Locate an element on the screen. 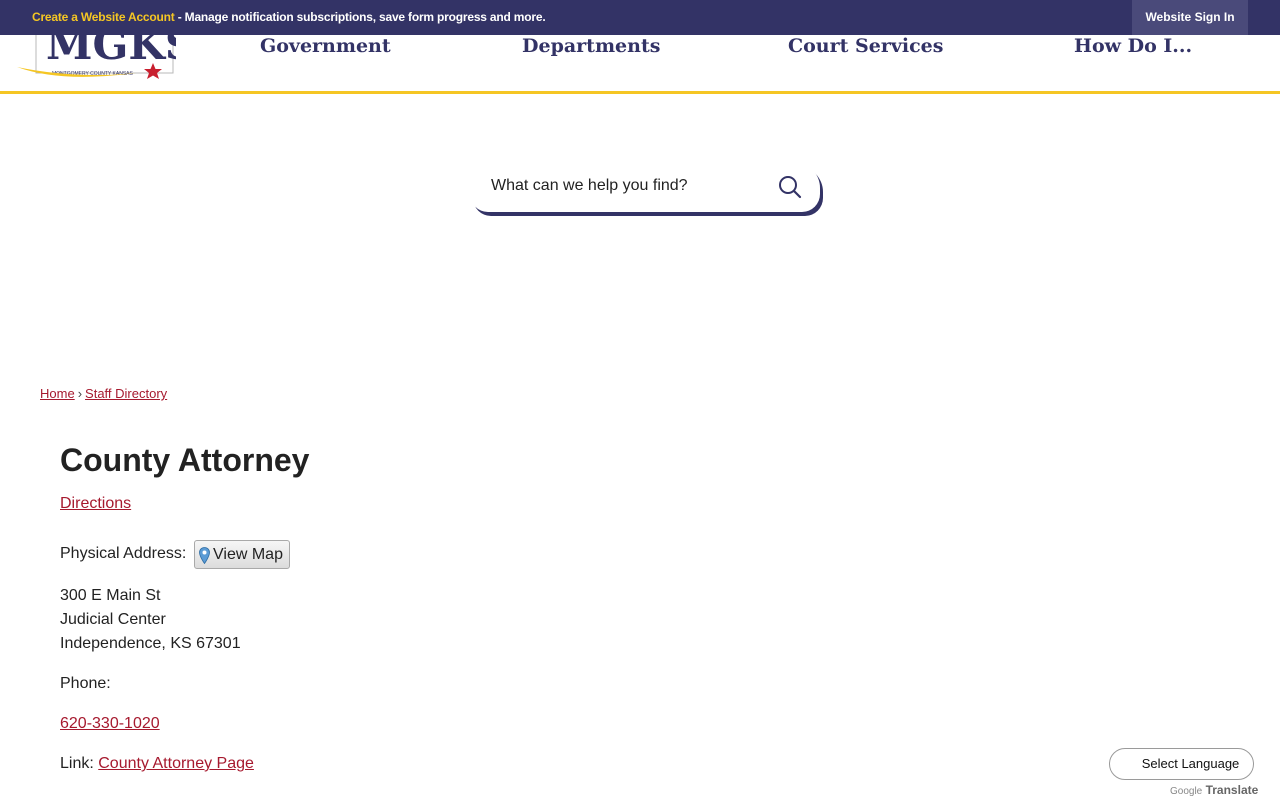  directions-link: Directions is located at coordinates (95, 504).